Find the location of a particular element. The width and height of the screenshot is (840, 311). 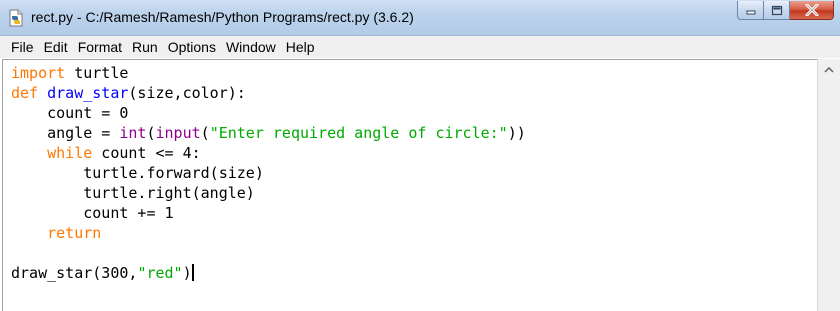

minimize-button is located at coordinates (750, 10).